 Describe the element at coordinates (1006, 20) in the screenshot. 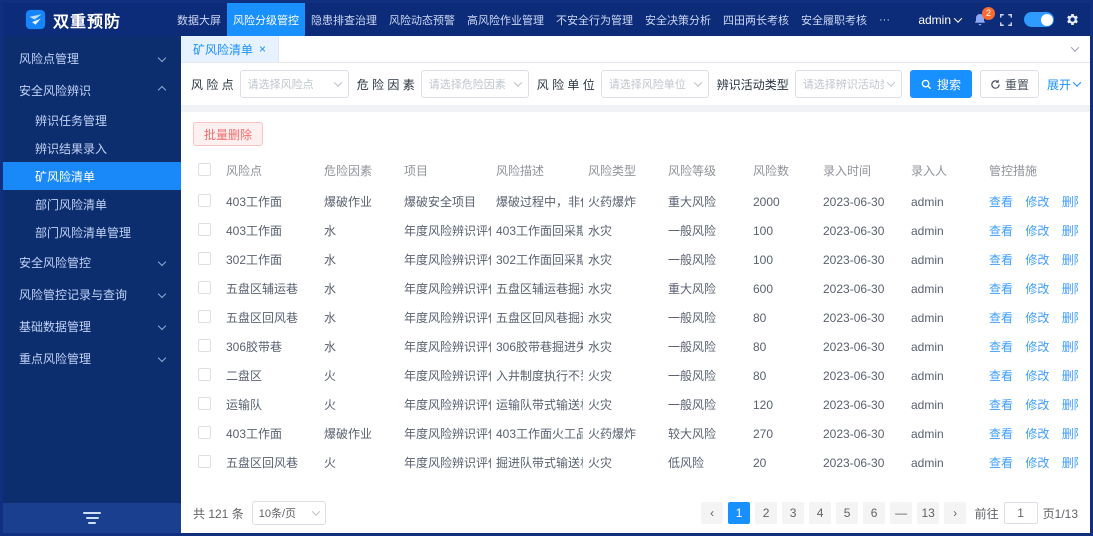

I see `fullscreen-button` at that location.